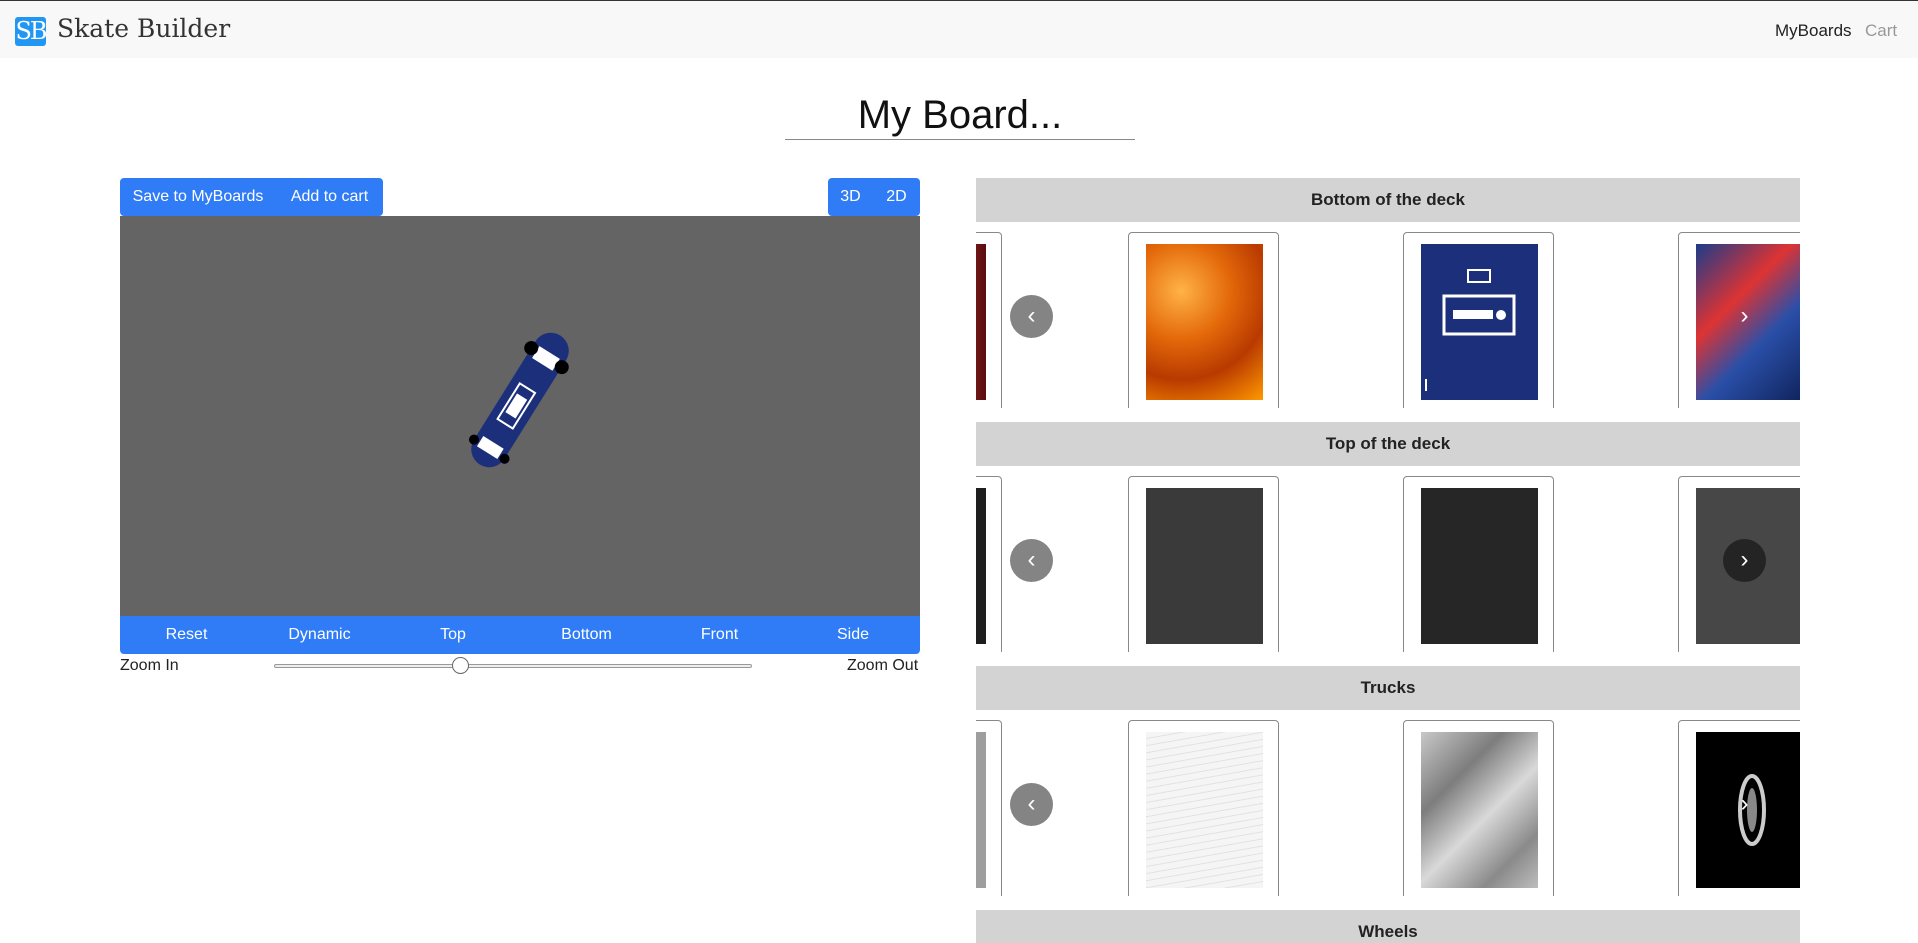 The width and height of the screenshot is (1918, 943). I want to click on carousel-bottom-deck: ‹ ›, so click(1388, 317).